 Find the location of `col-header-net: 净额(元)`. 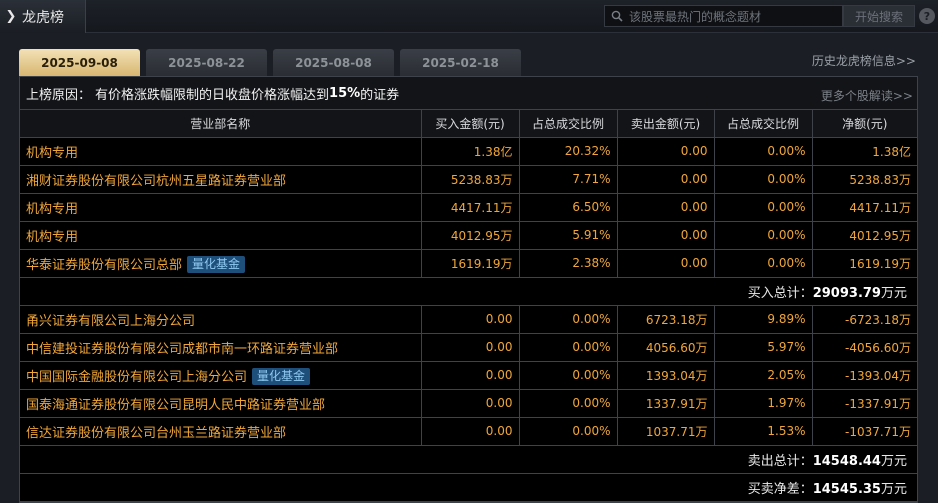

col-header-net: 净额(元) is located at coordinates (864, 124).